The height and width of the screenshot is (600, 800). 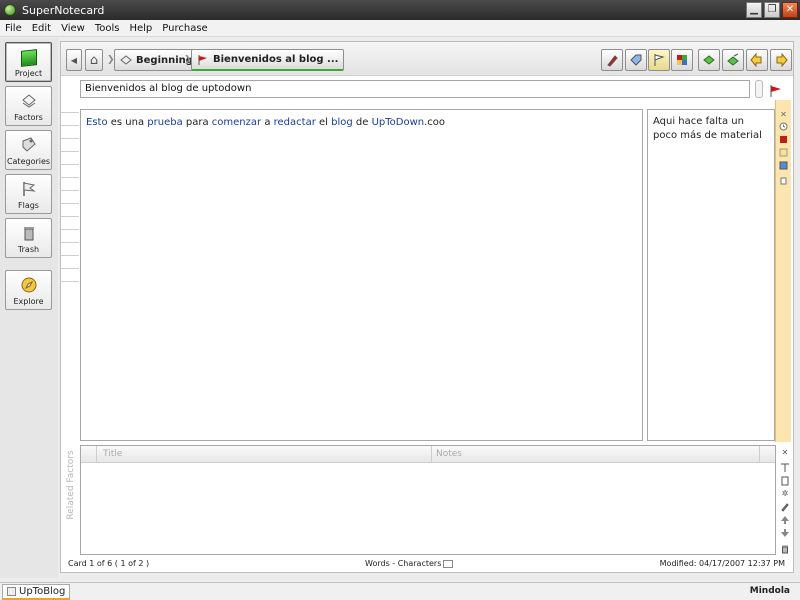 I want to click on menu-file: File, so click(x=13, y=28).